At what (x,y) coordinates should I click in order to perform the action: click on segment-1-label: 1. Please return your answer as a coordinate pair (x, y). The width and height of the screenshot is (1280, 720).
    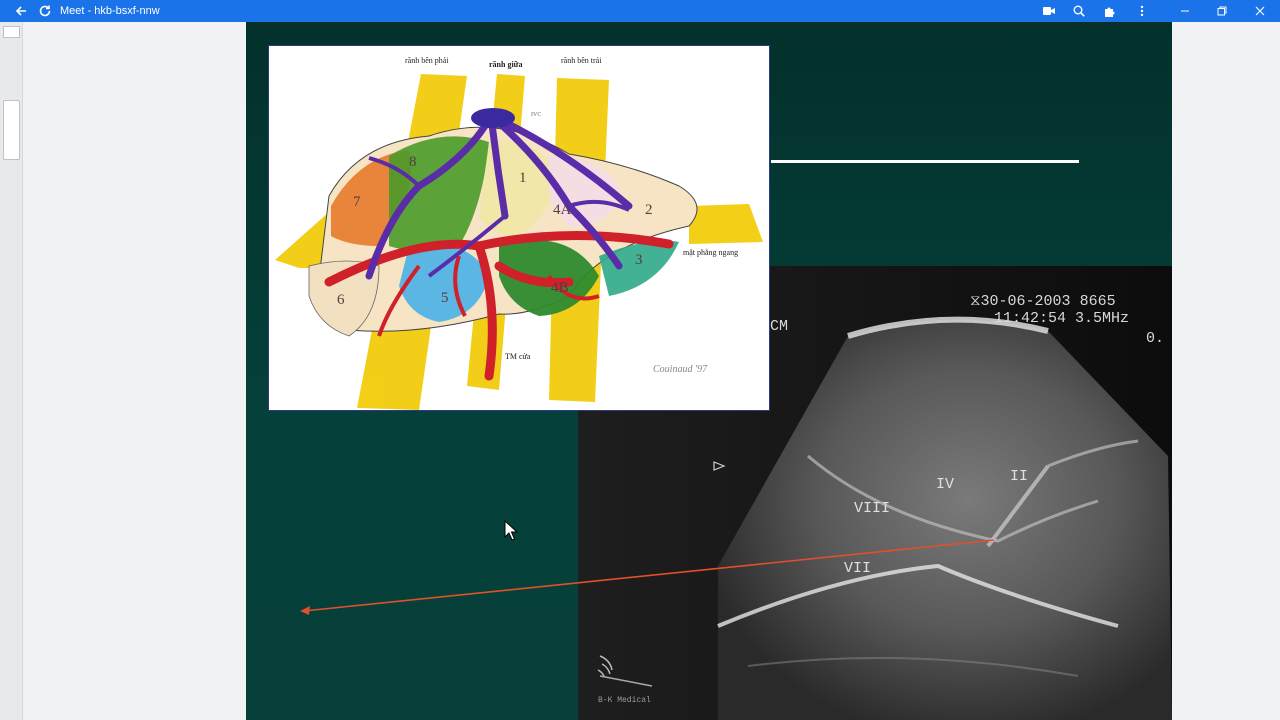
    Looking at the image, I should click on (523, 178).